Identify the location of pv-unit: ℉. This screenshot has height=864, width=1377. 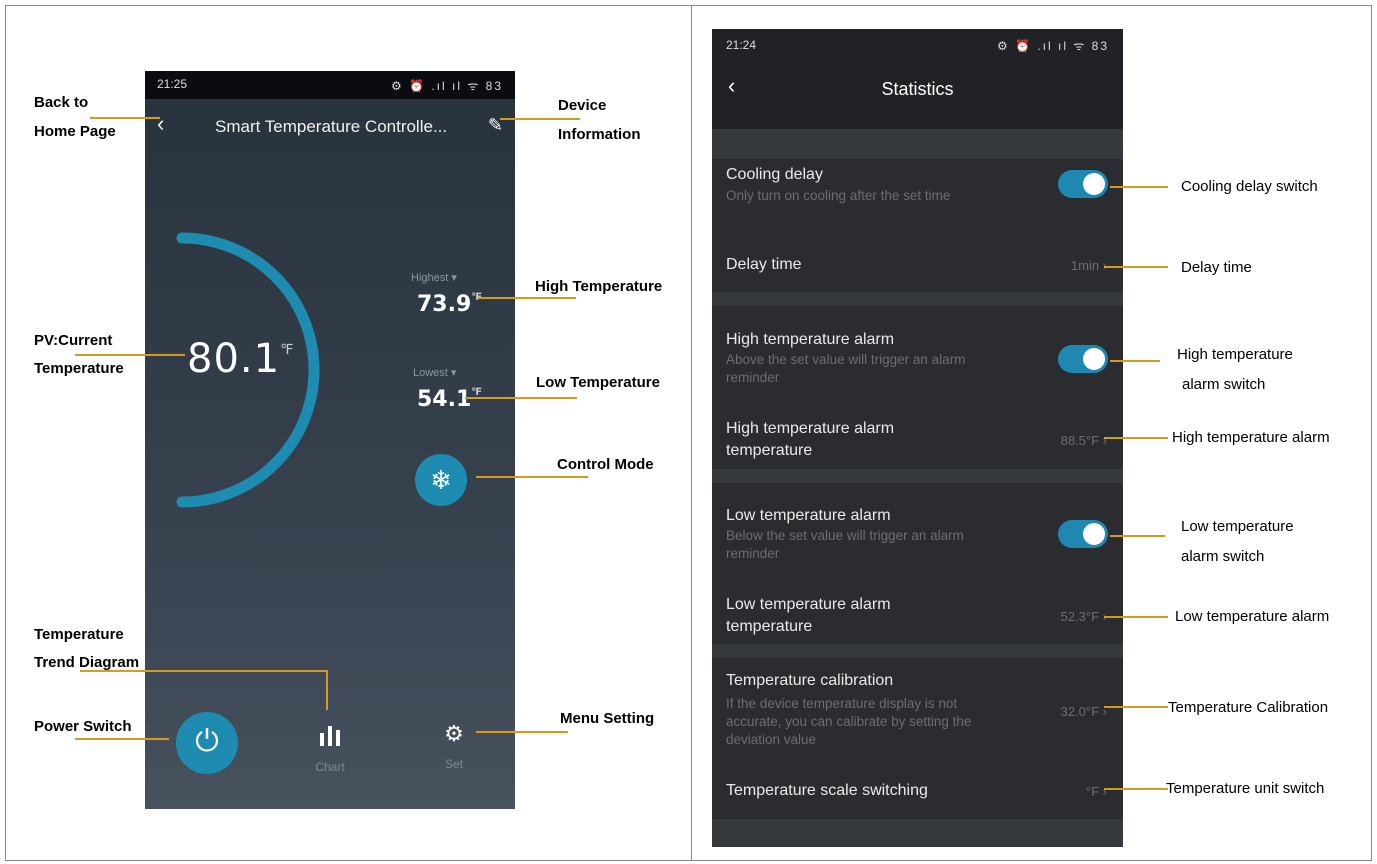
(287, 350).